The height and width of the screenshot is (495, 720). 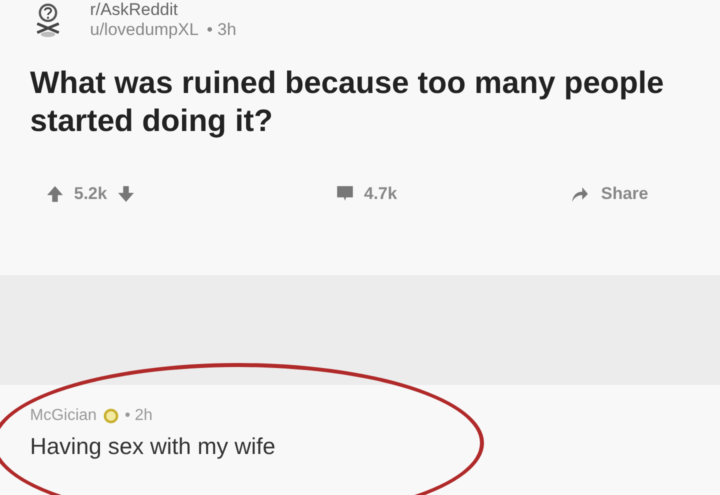 What do you see at coordinates (63, 416) in the screenshot?
I see `commenter-name: McGician` at bounding box center [63, 416].